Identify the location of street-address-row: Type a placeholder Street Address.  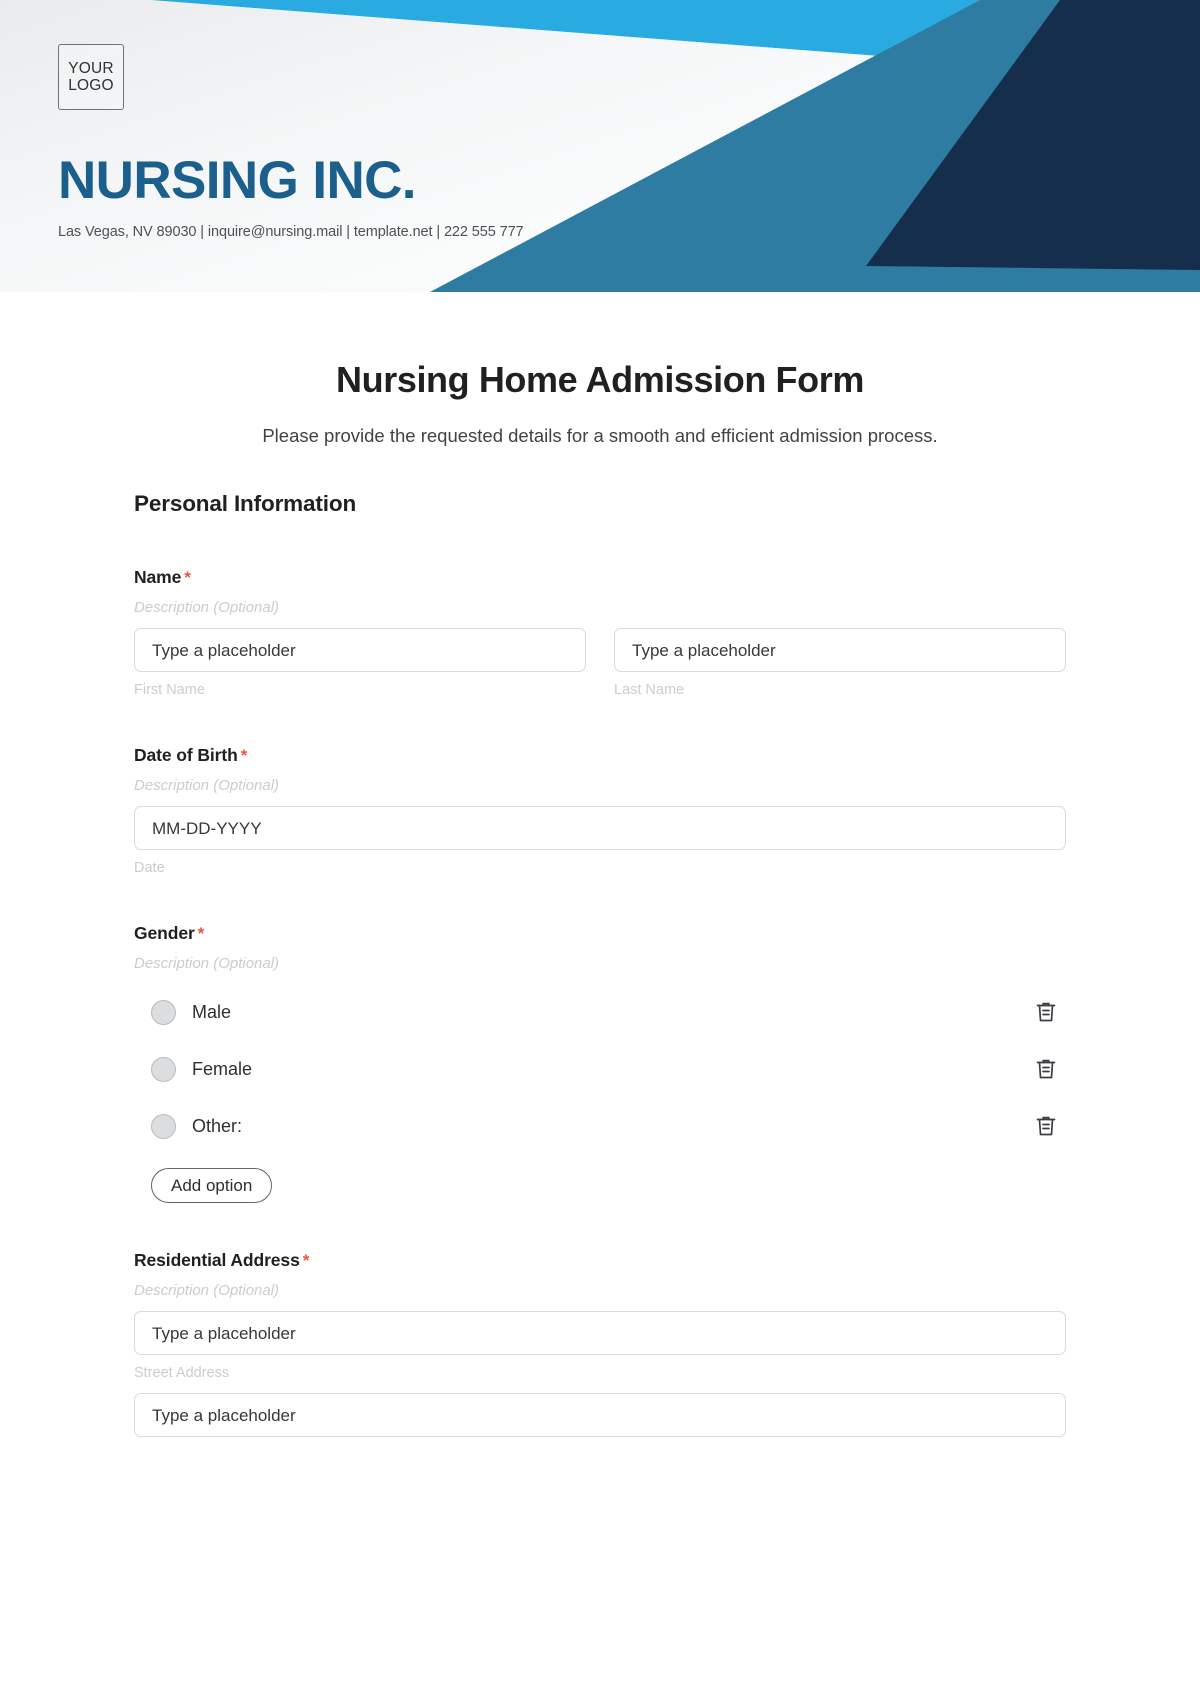
(600, 1346).